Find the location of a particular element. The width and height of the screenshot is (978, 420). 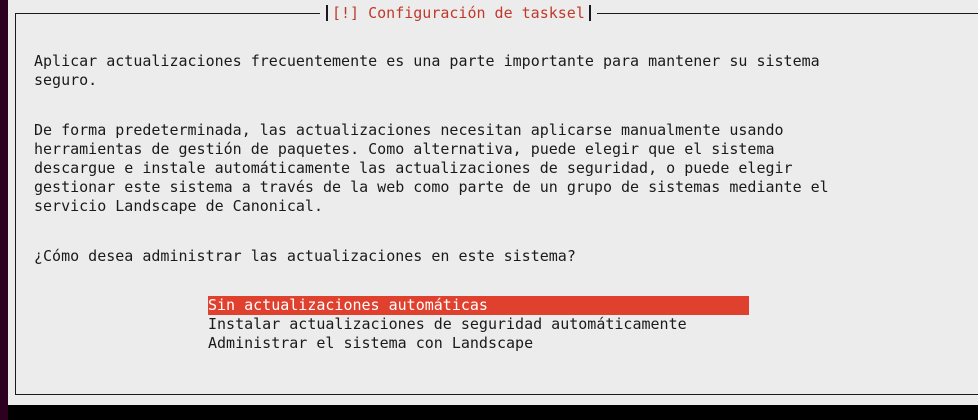

dialog-title-box: [!] Configuración de tasksel is located at coordinates (458, 13).